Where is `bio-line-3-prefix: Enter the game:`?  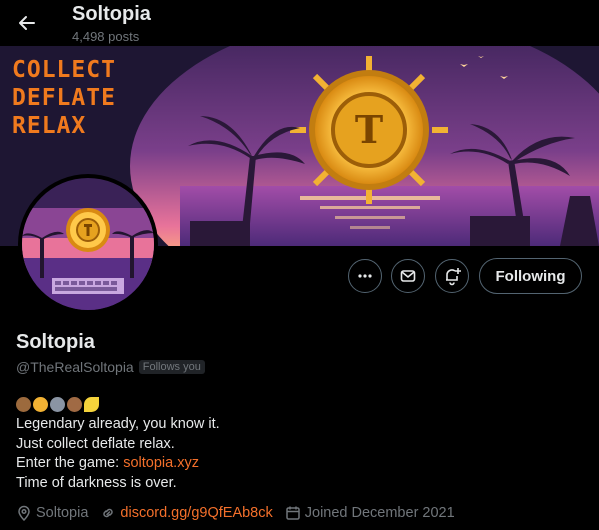 bio-line-3-prefix: Enter the game: is located at coordinates (70, 463).